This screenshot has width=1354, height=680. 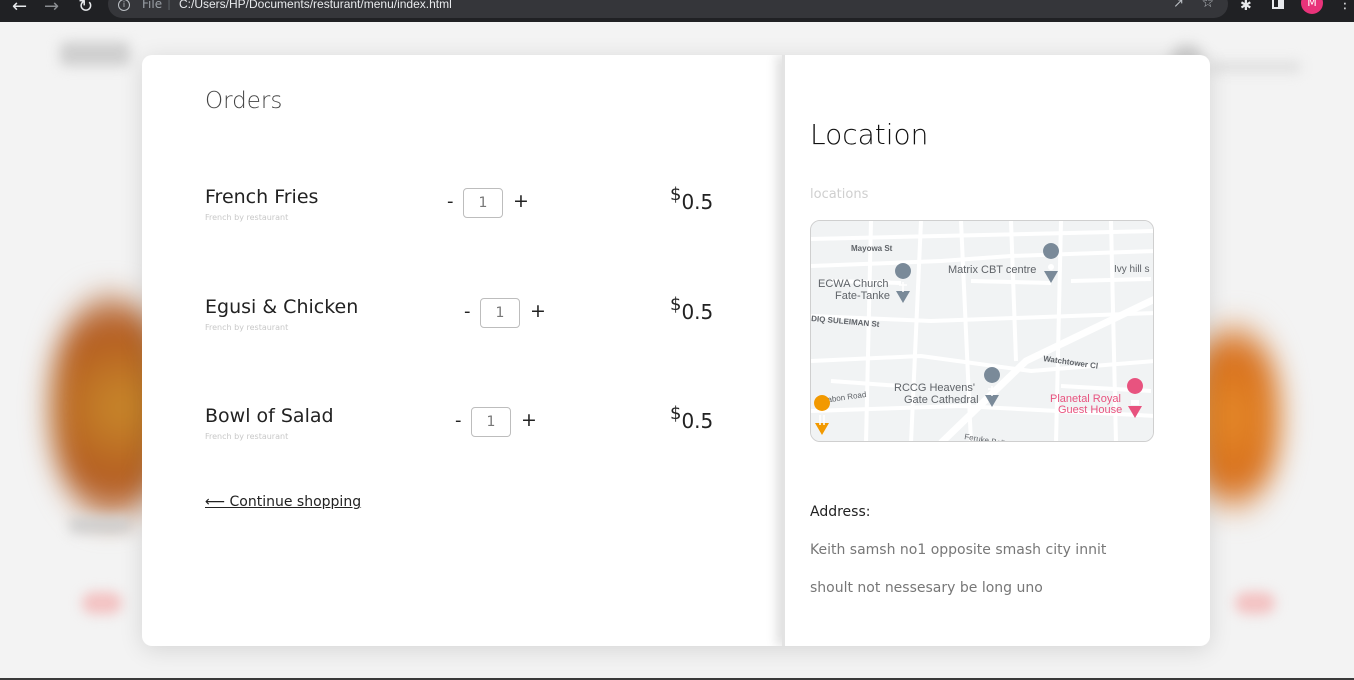 I want to click on back-arrow-icon: ←, so click(x=19, y=9).